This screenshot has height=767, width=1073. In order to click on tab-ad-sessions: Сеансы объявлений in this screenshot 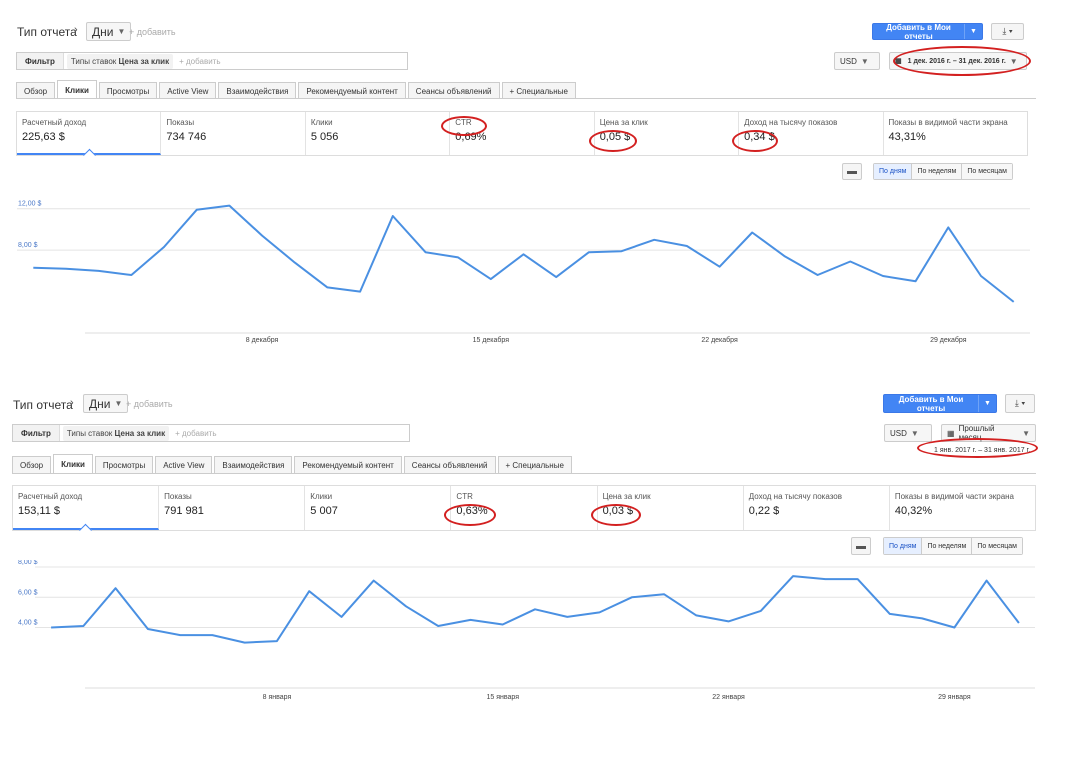, I will do `click(453, 90)`.